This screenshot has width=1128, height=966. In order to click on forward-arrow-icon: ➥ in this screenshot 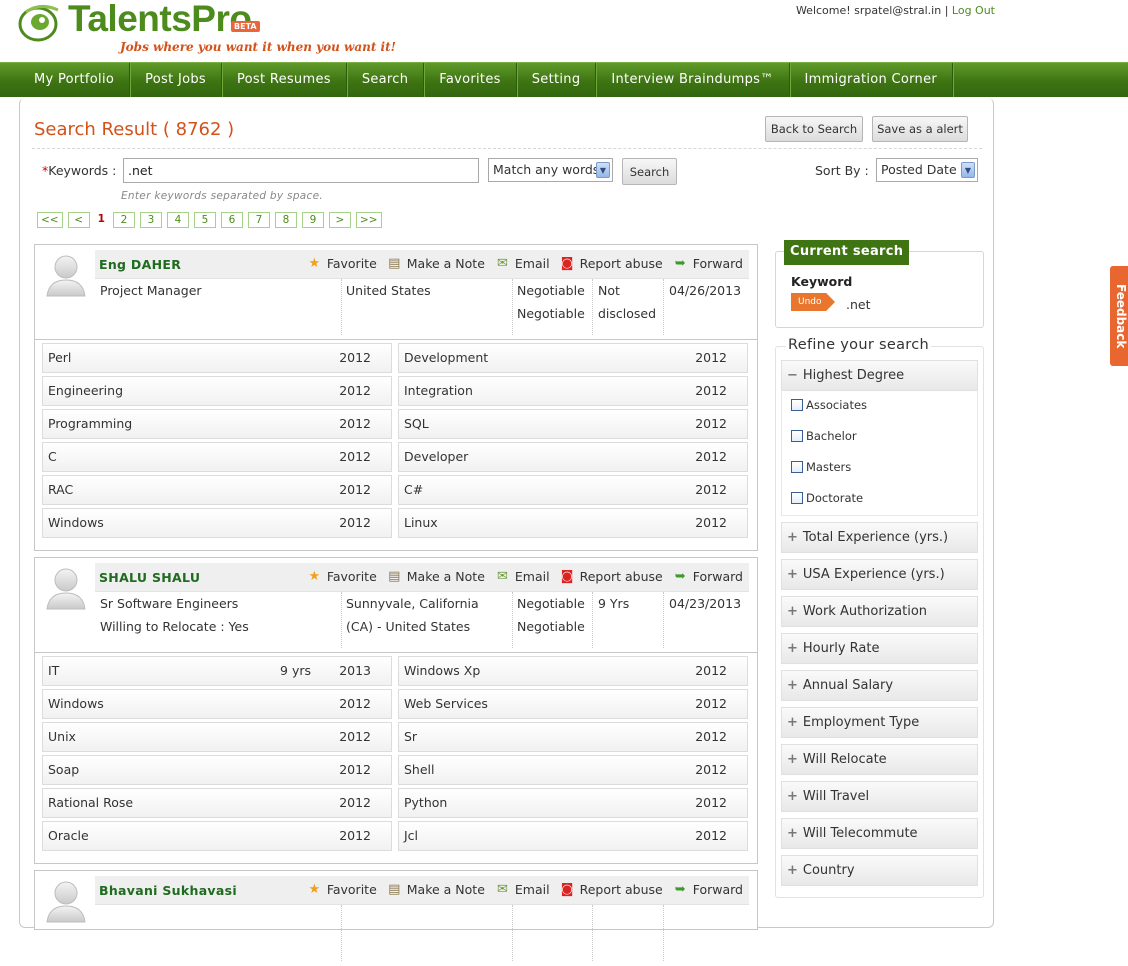, I will do `click(680, 889)`.